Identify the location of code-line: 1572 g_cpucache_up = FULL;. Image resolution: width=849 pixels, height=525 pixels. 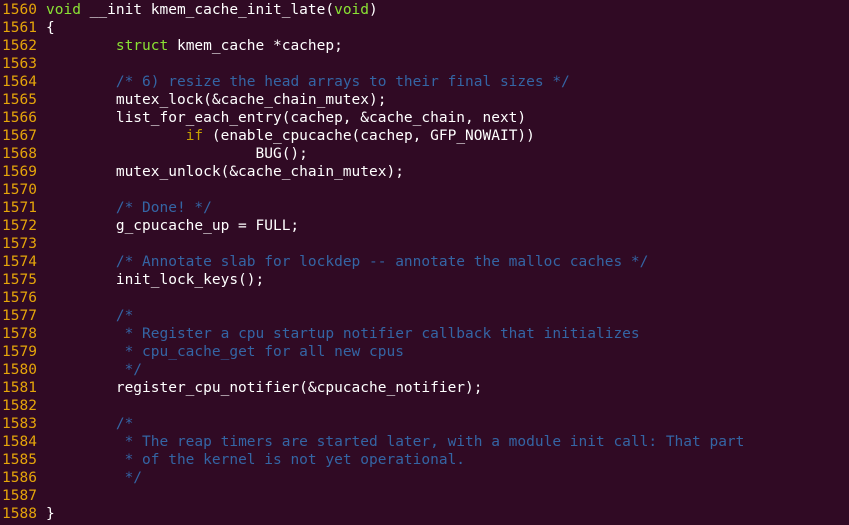
(424, 226).